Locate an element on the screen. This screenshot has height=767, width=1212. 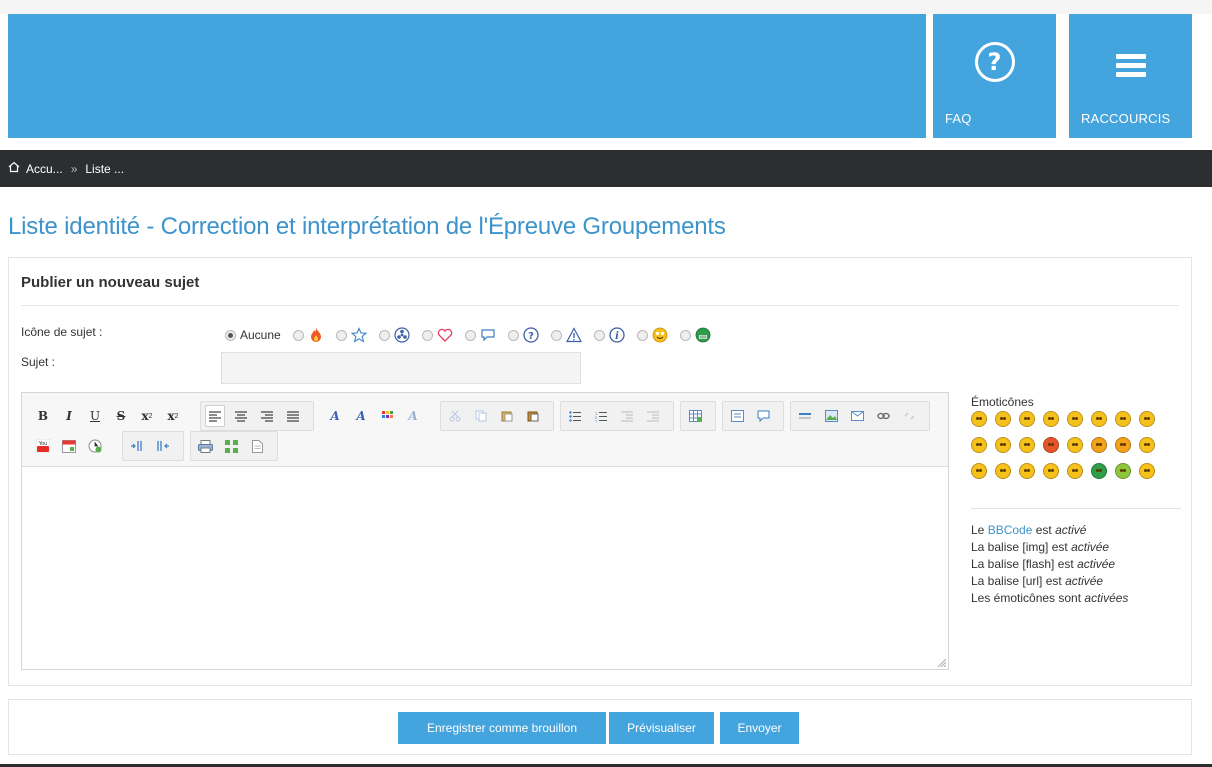
top-strip is located at coordinates (606, 7).